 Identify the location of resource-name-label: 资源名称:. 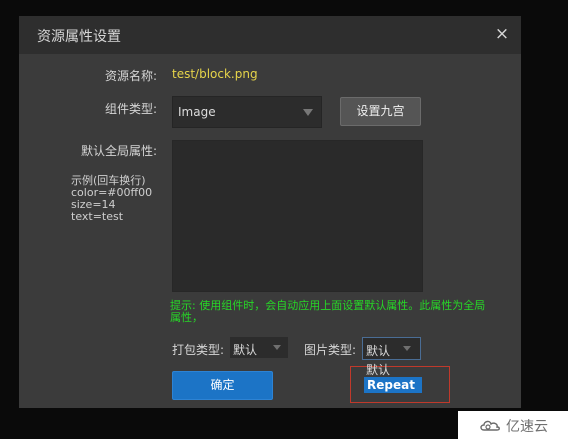
(131, 76).